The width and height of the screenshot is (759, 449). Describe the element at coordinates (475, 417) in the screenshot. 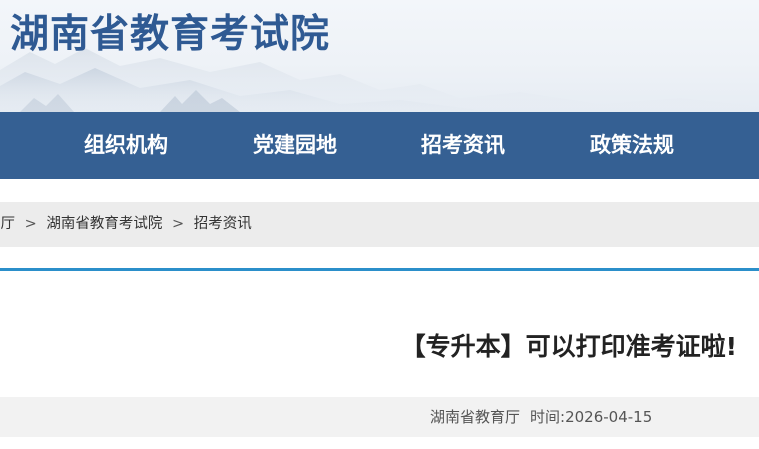

I see `article-source: 湖南省教育厅` at that location.